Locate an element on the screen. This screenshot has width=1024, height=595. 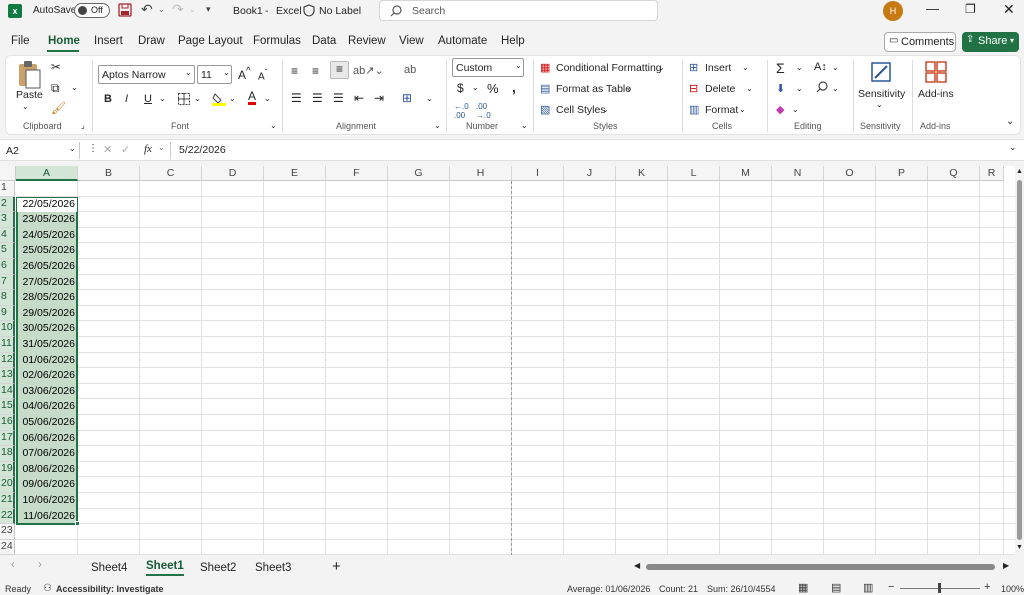
column-header: E is located at coordinates (295, 173).